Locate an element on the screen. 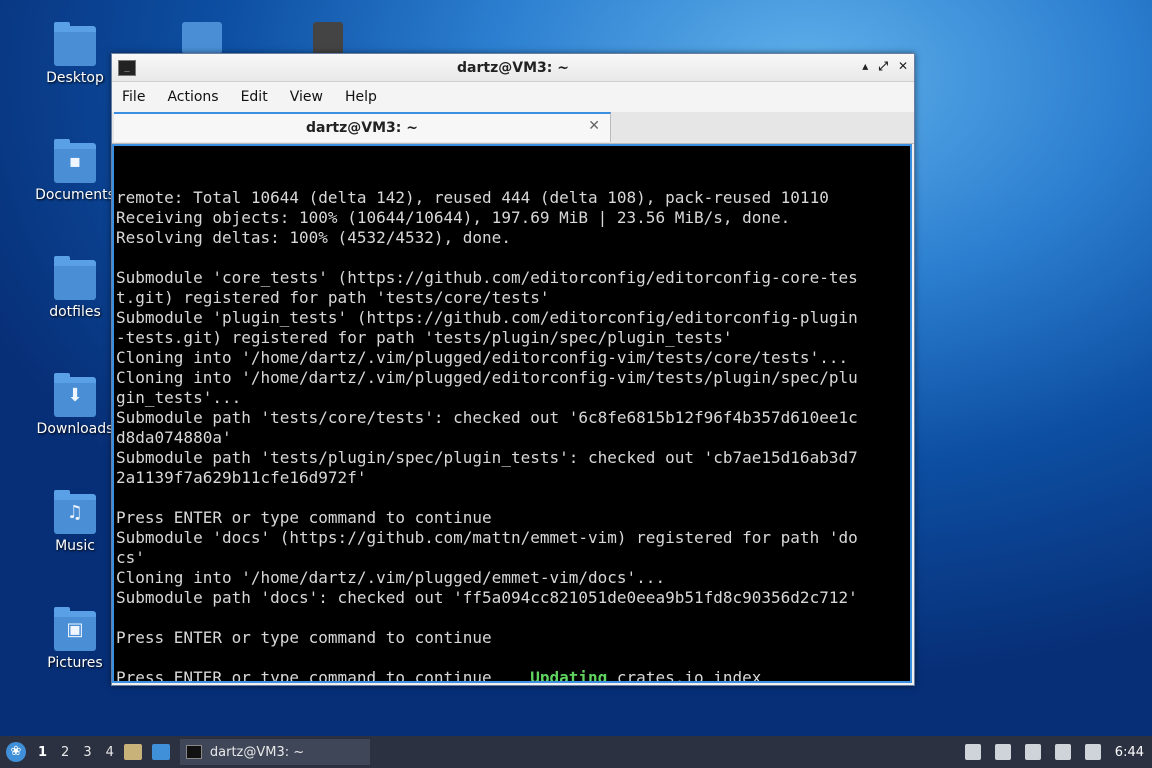  desktop-icon-label: dotfiles is located at coordinates (75, 312).